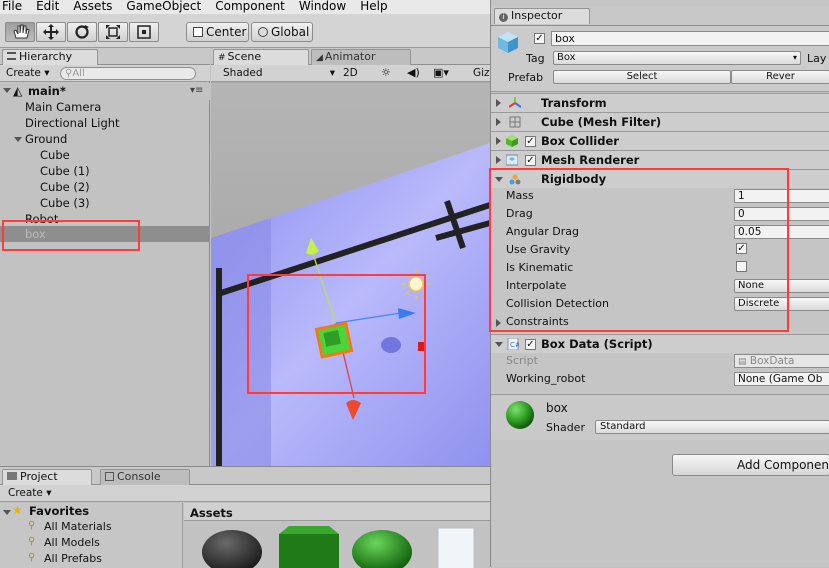 The height and width of the screenshot is (568, 829). I want to click on rect-tool-icon, so click(144, 32).